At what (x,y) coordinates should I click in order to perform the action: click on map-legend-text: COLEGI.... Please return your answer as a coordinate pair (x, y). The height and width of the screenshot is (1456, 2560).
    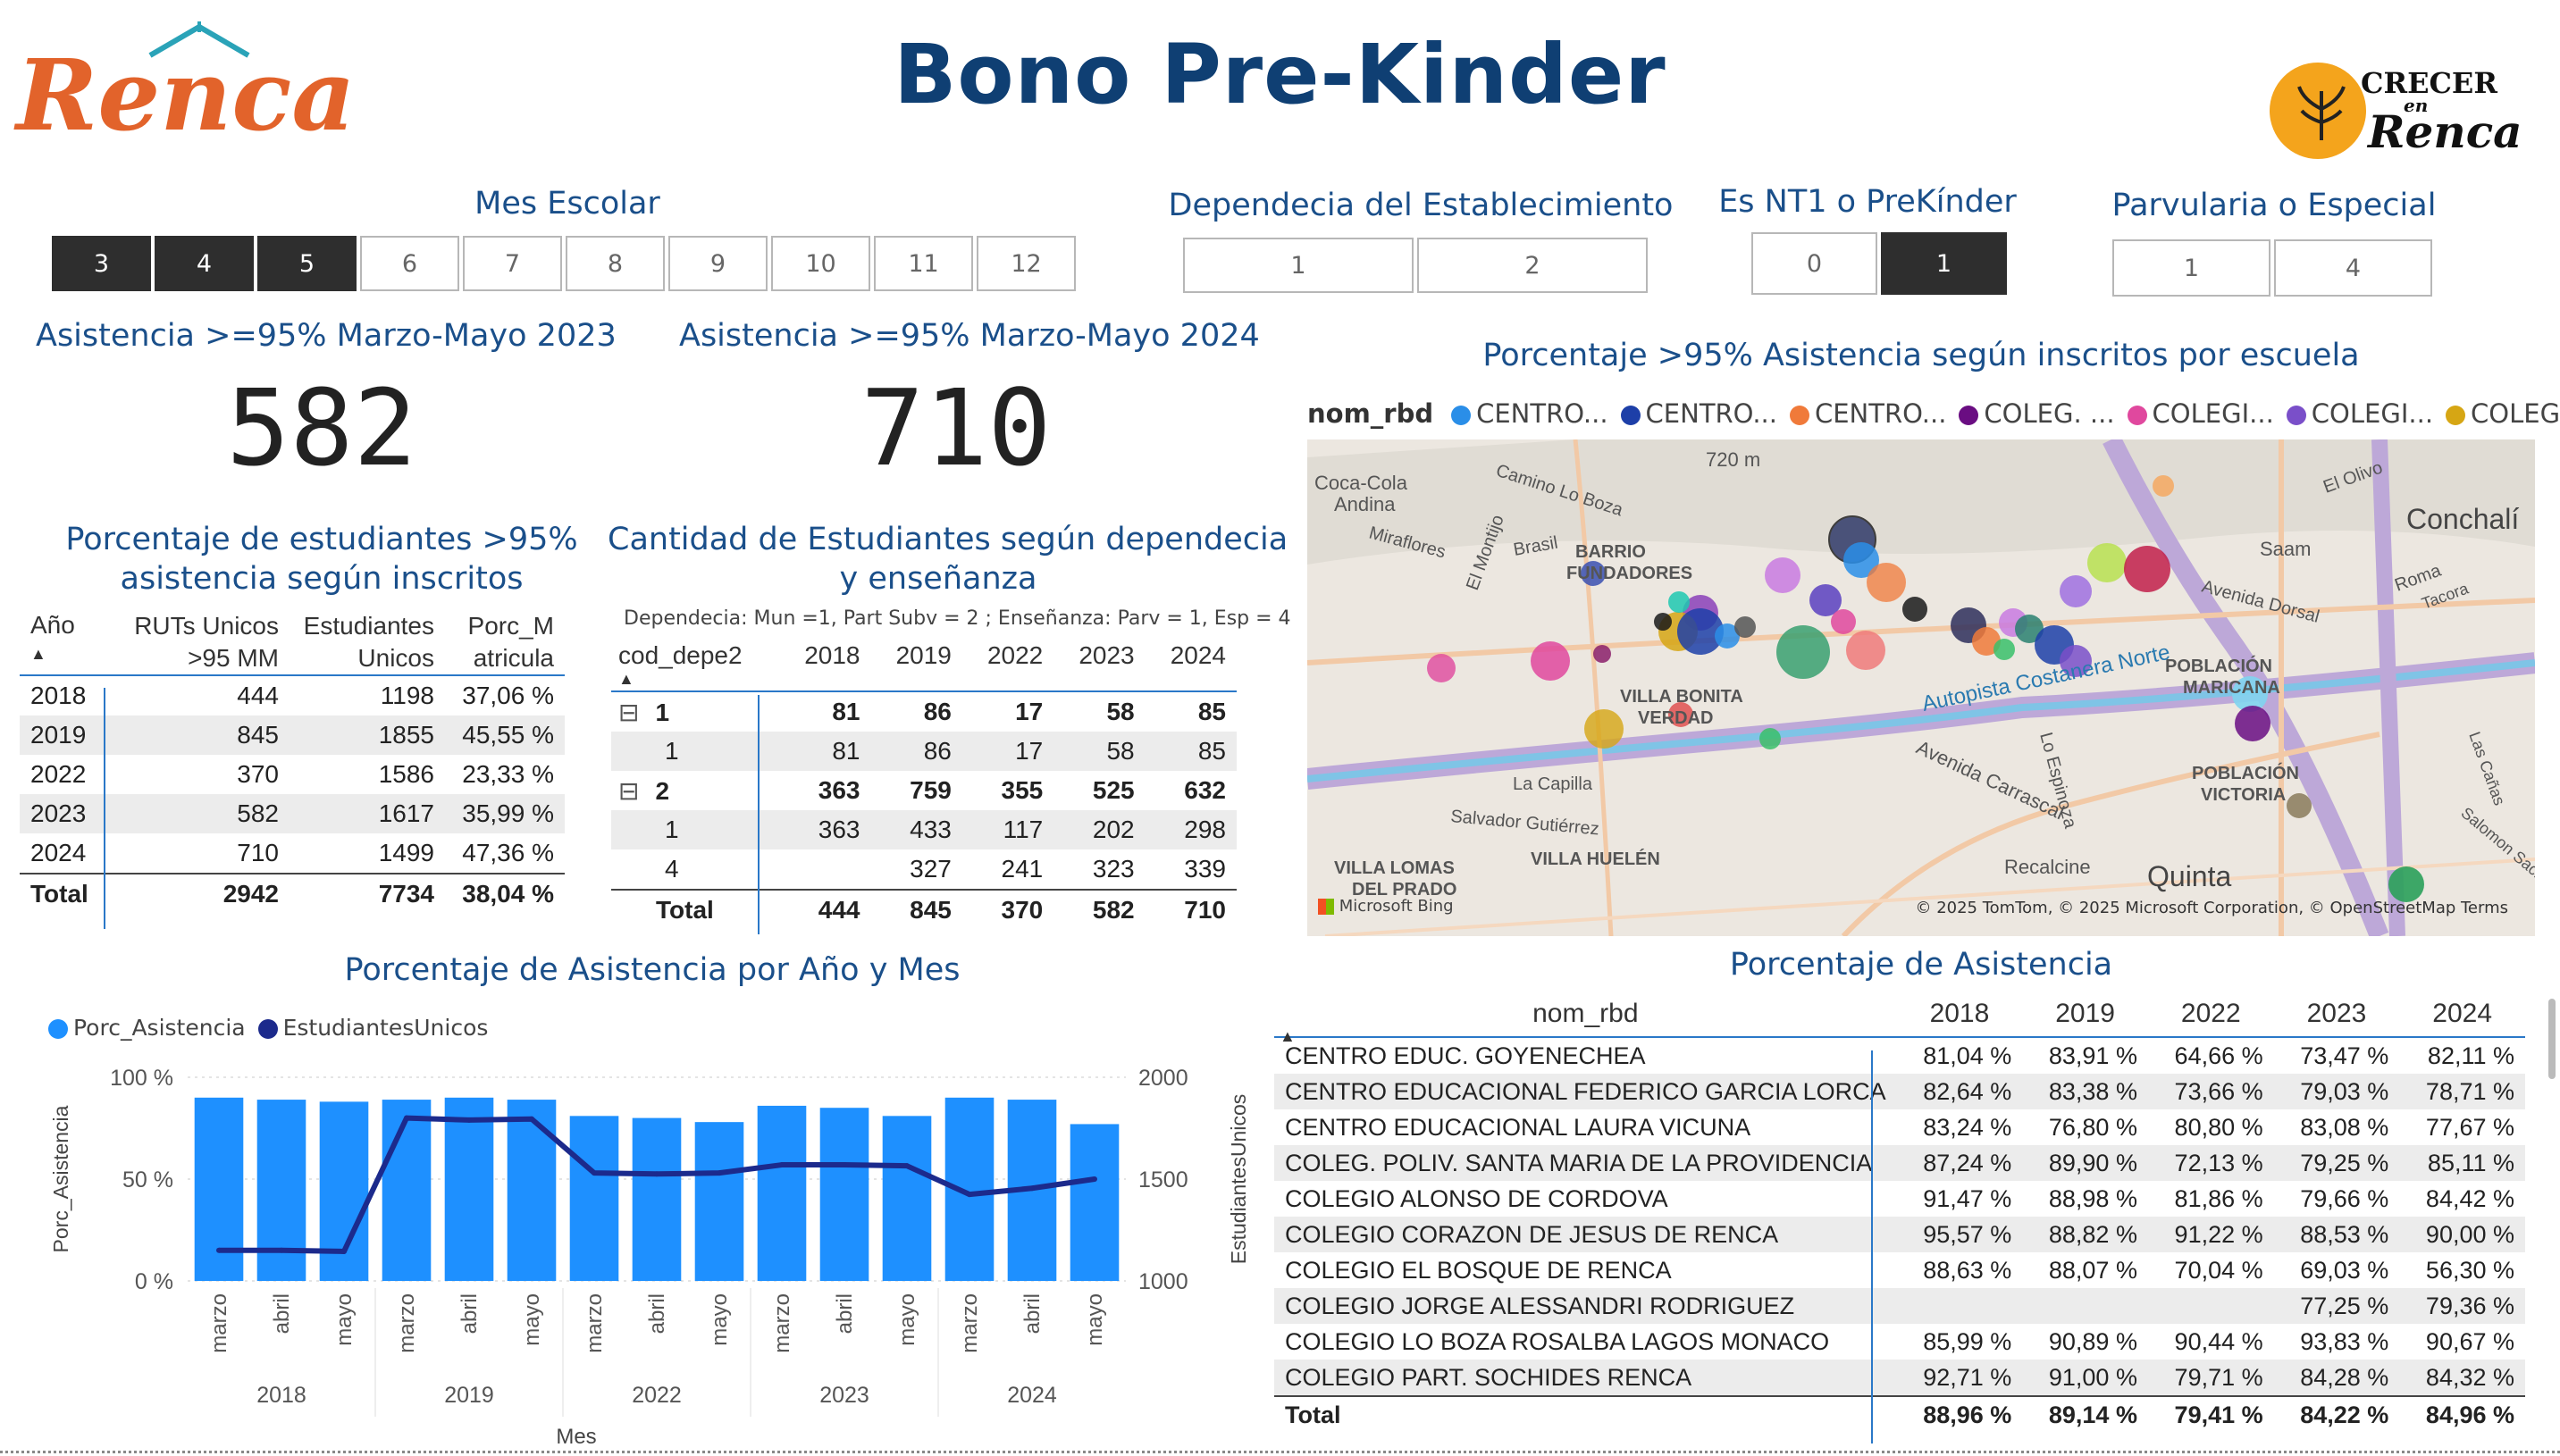
    Looking at the image, I should click on (2515, 413).